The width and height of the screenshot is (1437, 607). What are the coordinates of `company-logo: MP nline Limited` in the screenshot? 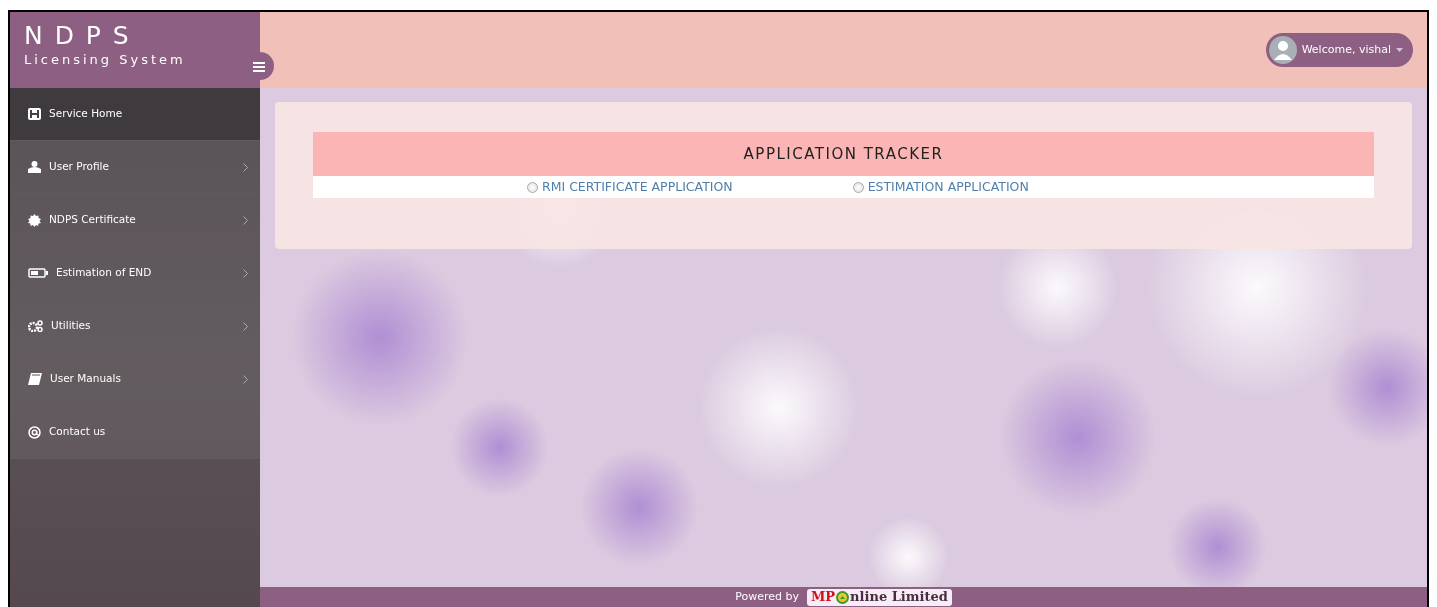 It's located at (879, 597).